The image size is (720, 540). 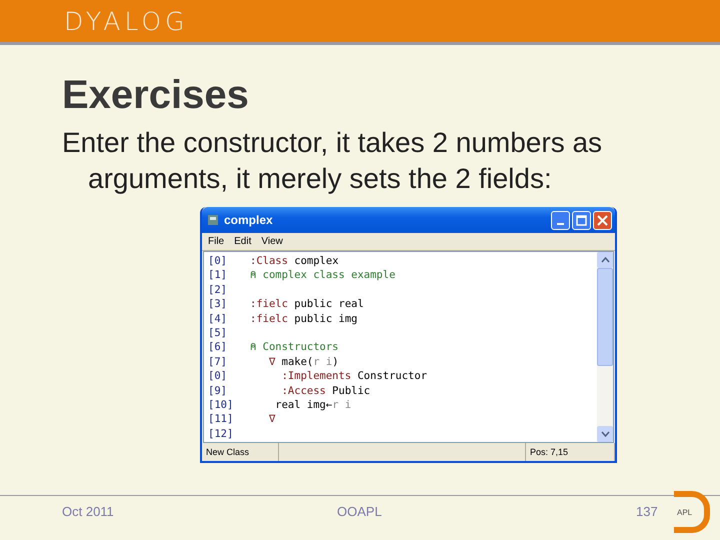 I want to click on code-line: ⍝ complex class example, so click(x=323, y=275).